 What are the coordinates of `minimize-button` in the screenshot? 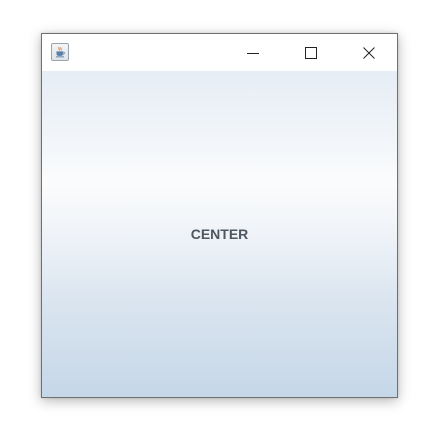 It's located at (253, 52).